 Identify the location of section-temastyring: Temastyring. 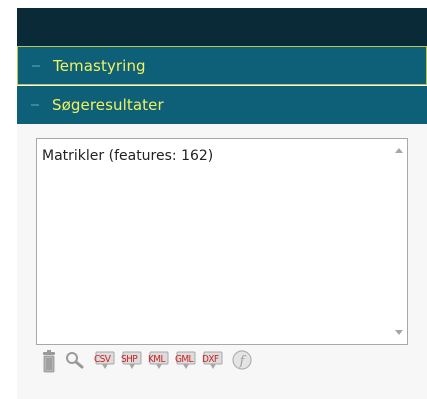
(222, 65).